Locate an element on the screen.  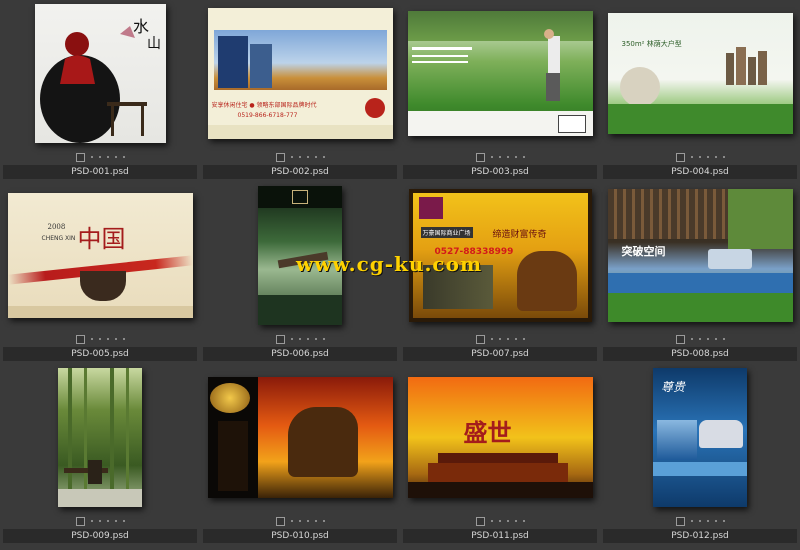
thumbnail-cell: 尊贵 PSD-012.psd is located at coordinates (700, 455).